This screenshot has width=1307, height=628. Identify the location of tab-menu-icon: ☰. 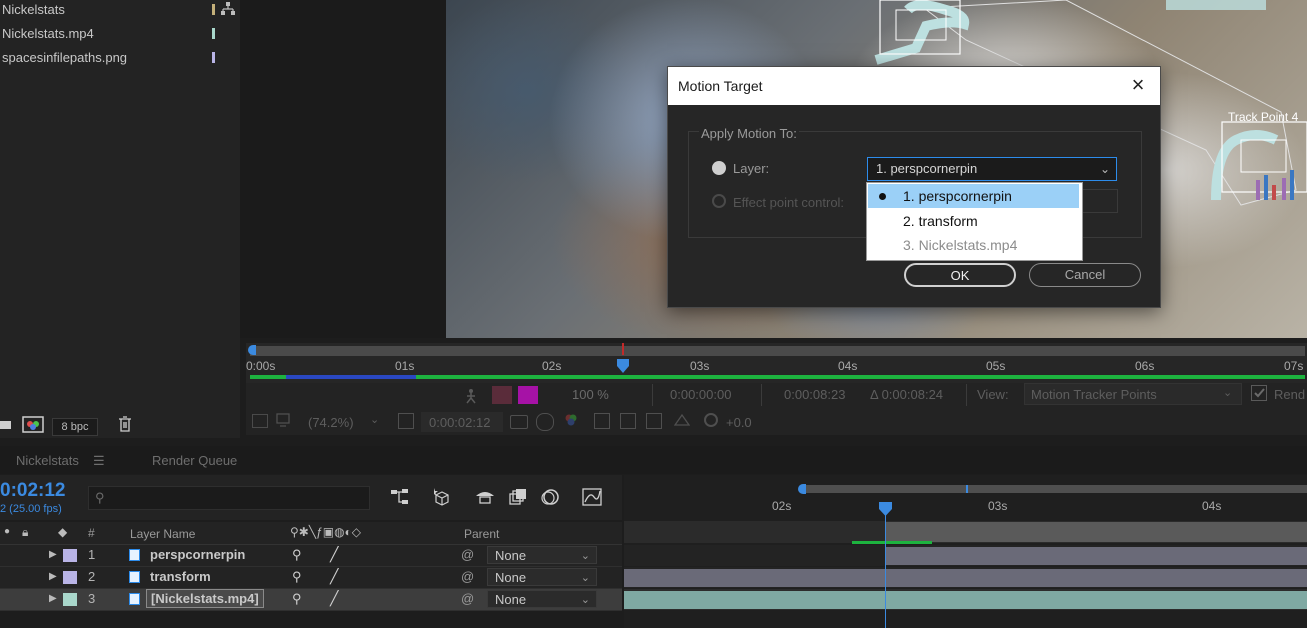
(99, 461).